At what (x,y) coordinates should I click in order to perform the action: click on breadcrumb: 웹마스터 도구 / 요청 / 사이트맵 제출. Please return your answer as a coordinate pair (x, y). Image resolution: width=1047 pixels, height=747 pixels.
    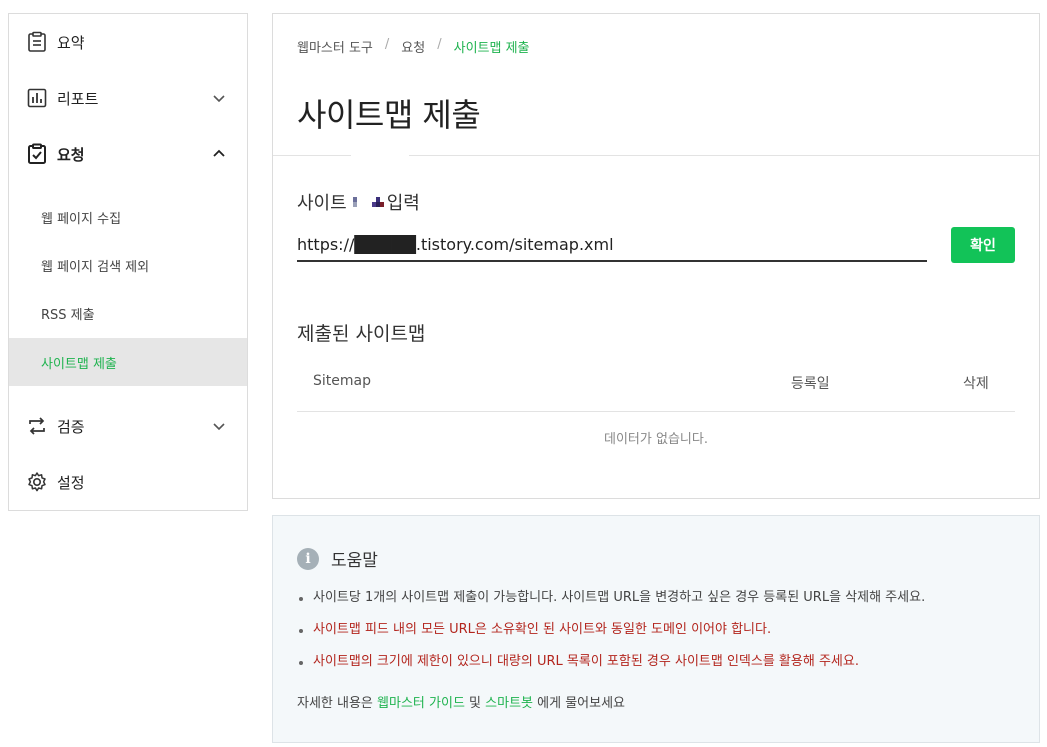
    Looking at the image, I should click on (413, 46).